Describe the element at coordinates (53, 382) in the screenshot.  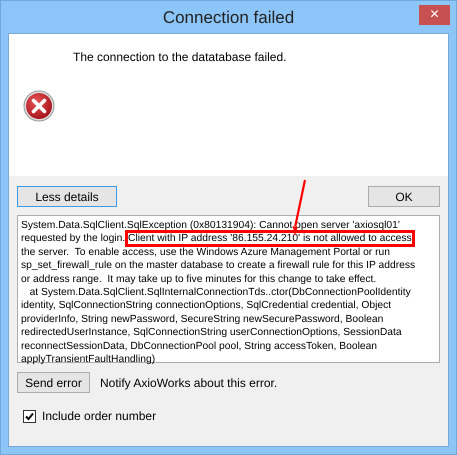
I see `send-error-button: Send error` at that location.